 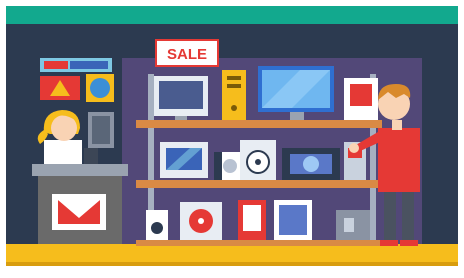 What do you see at coordinates (259, 124) in the screenshot?
I see `shelf-board-top` at bounding box center [259, 124].